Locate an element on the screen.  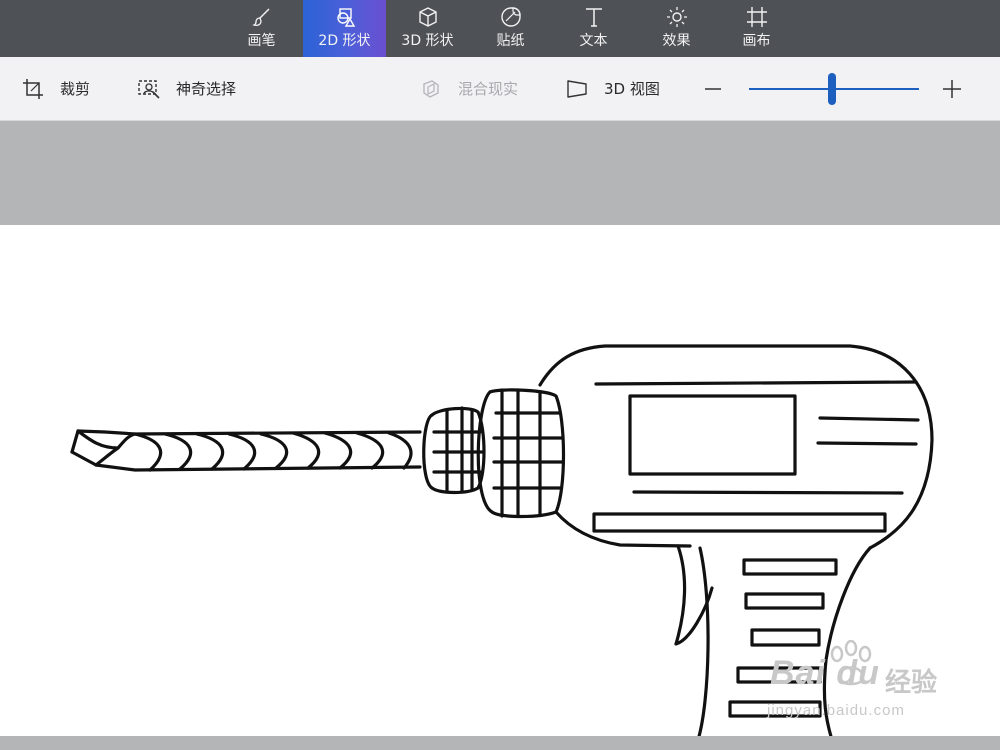
crop-button: 裁剪 is located at coordinates (56, 88).